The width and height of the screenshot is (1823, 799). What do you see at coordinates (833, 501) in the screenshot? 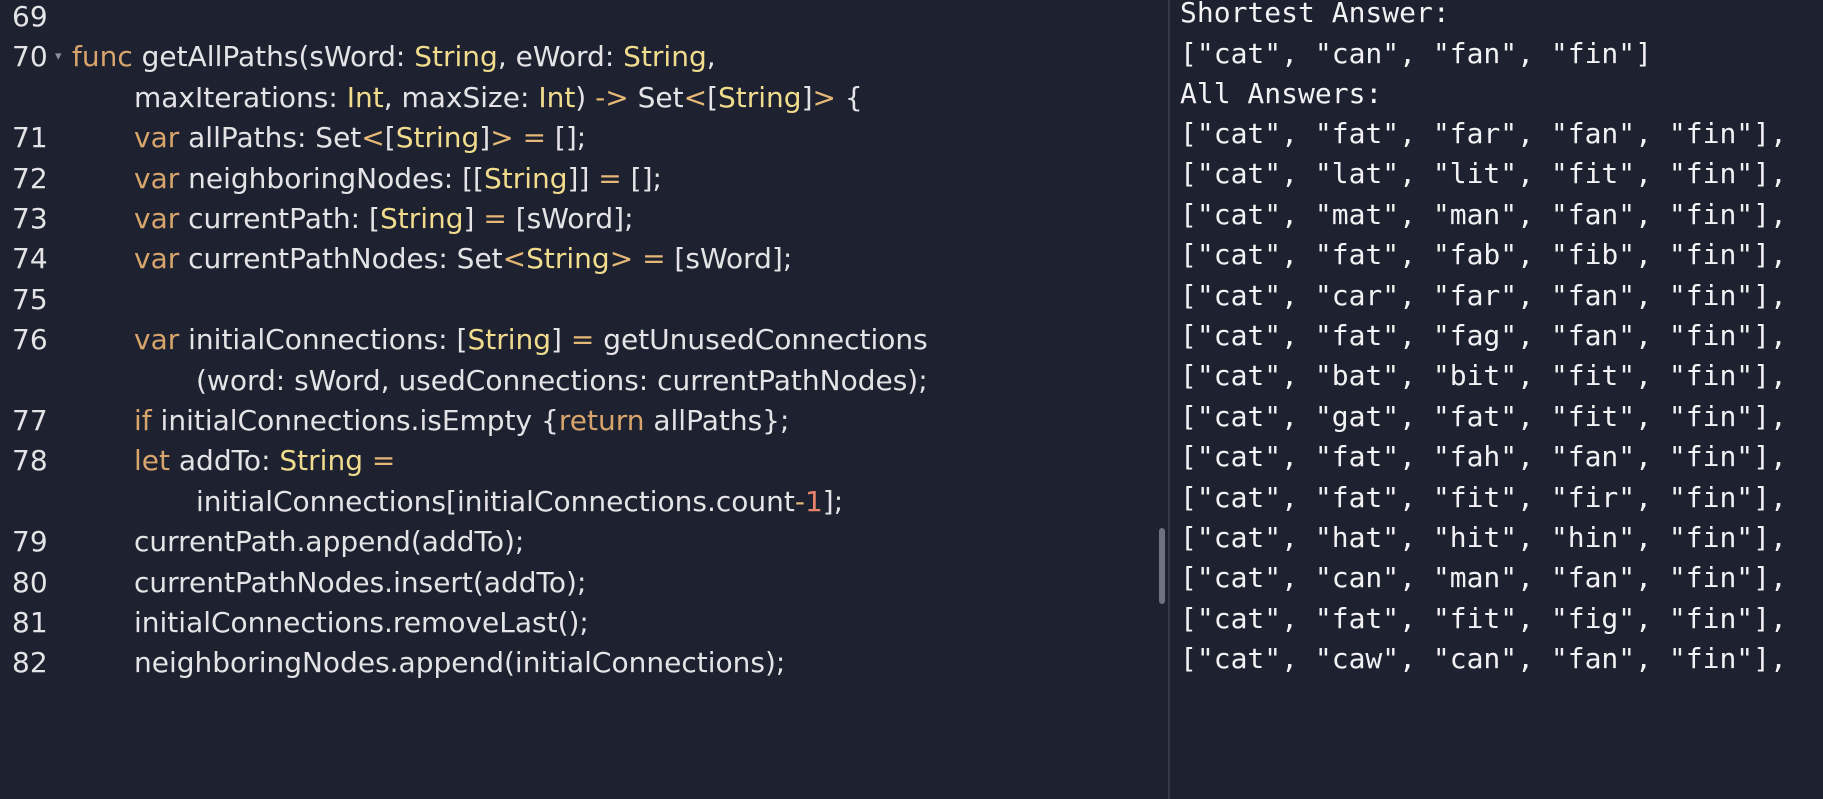
I see `code-token: ];` at bounding box center [833, 501].